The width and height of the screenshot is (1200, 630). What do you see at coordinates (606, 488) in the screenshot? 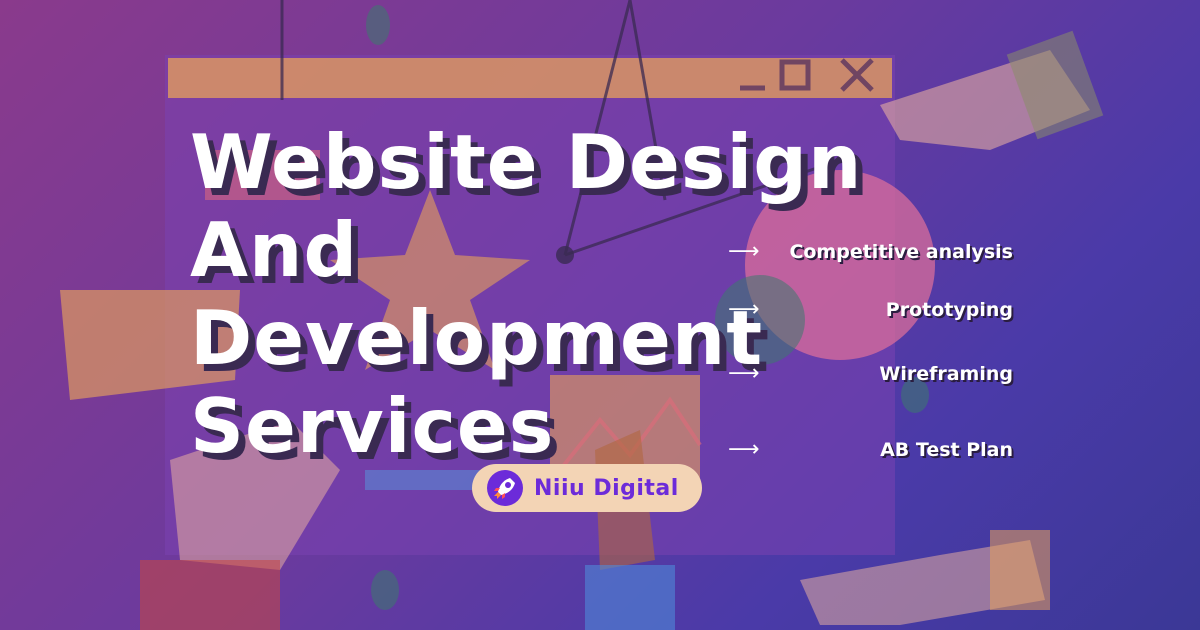
I see `brand-name: Niiu Digital` at bounding box center [606, 488].